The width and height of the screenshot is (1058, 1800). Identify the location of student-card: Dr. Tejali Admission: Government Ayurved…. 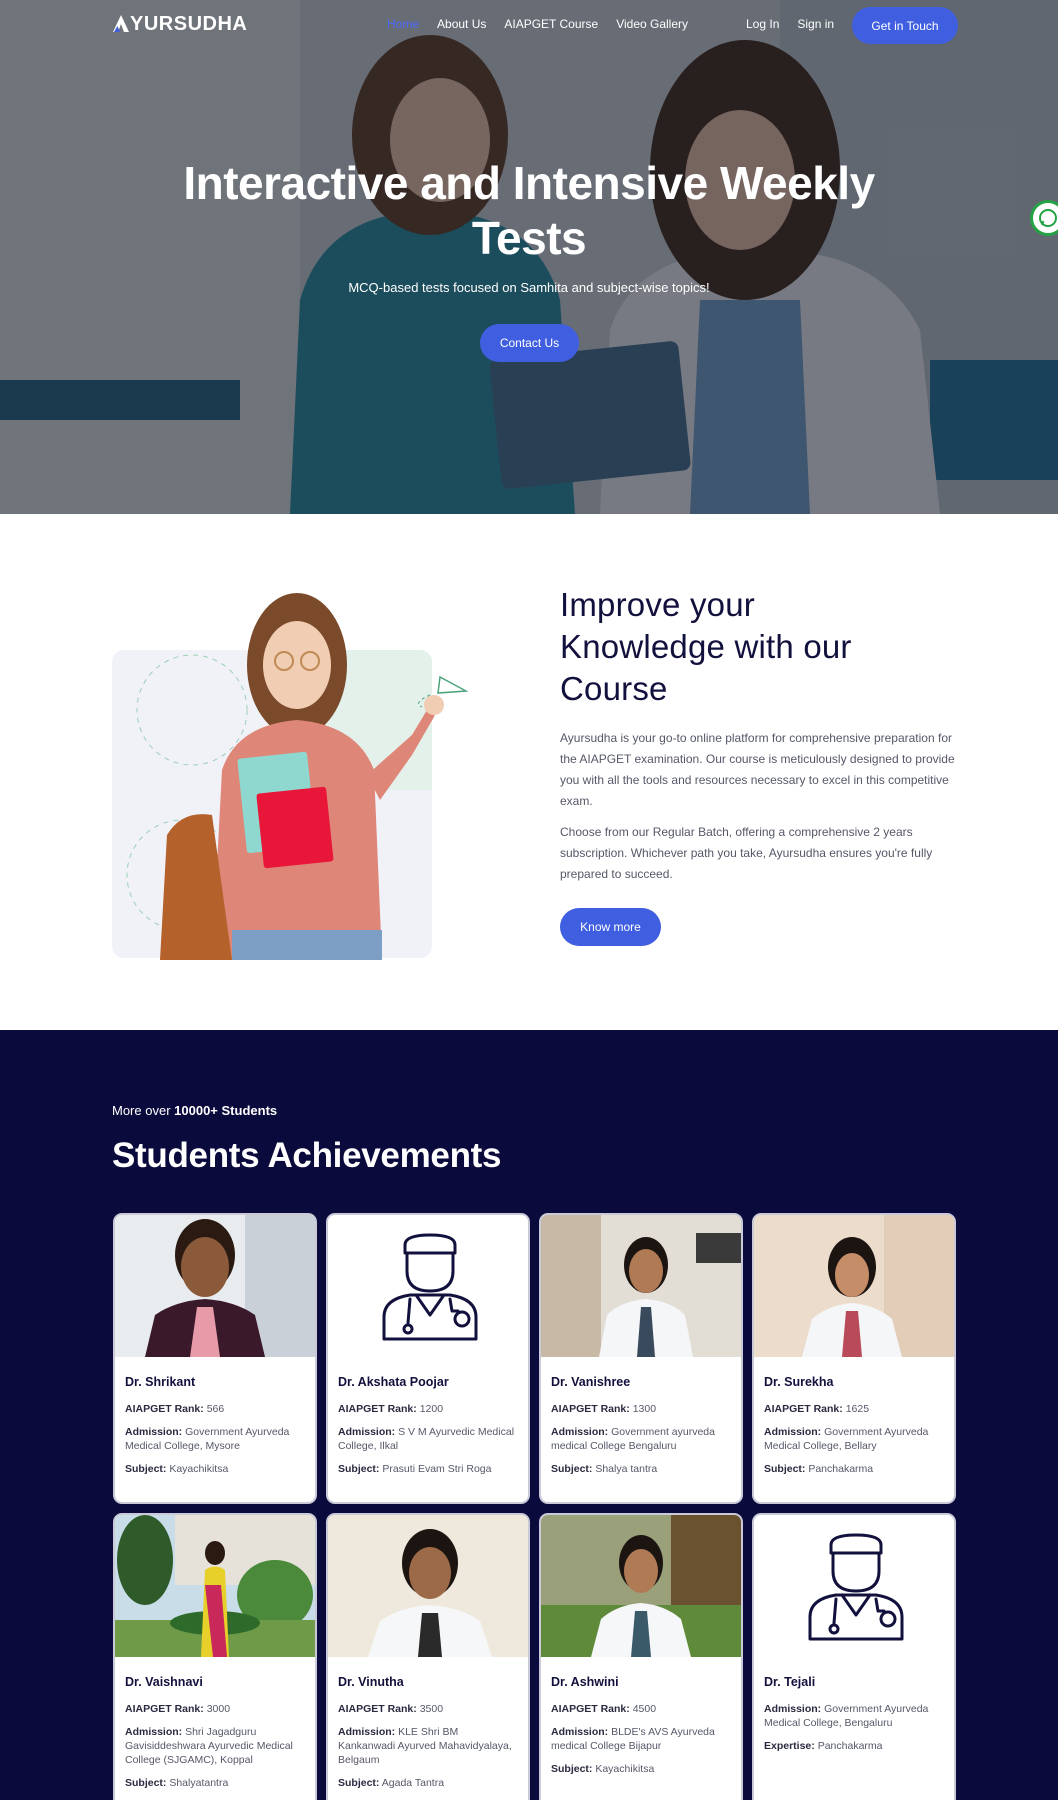
(854, 1656).